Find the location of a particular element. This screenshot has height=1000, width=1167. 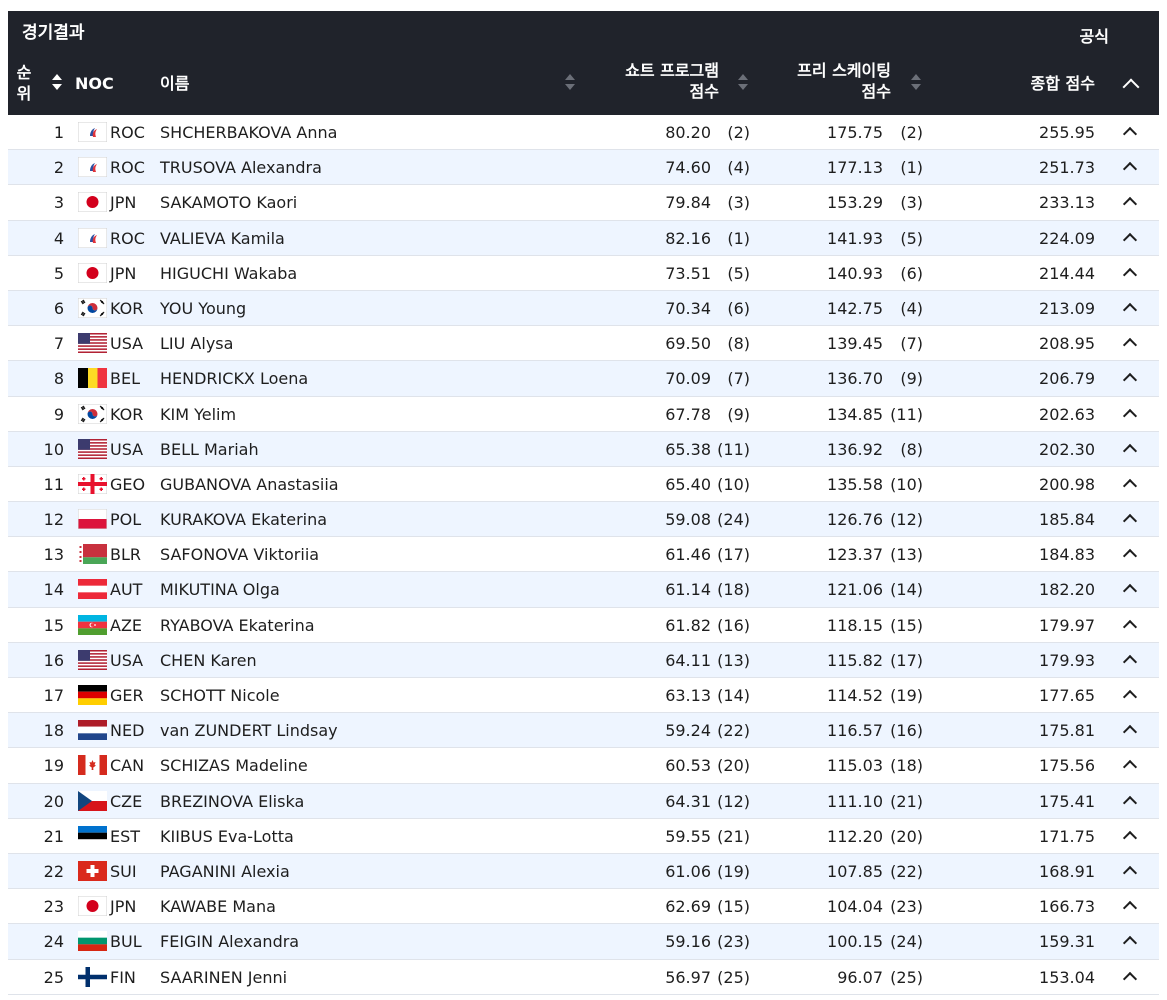

rank-cell: 3 is located at coordinates (58, 203).